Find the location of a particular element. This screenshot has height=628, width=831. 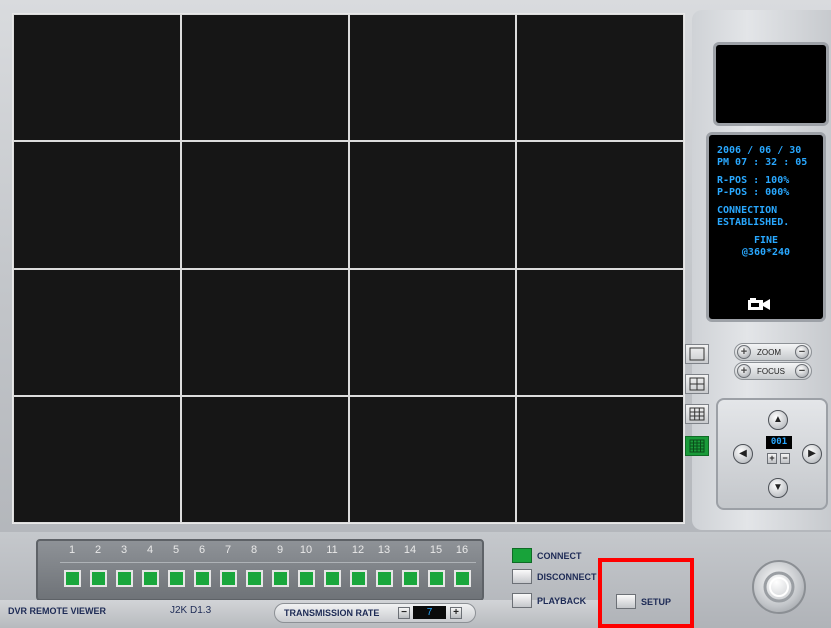

quality-text: FINE is located at coordinates (766, 240).